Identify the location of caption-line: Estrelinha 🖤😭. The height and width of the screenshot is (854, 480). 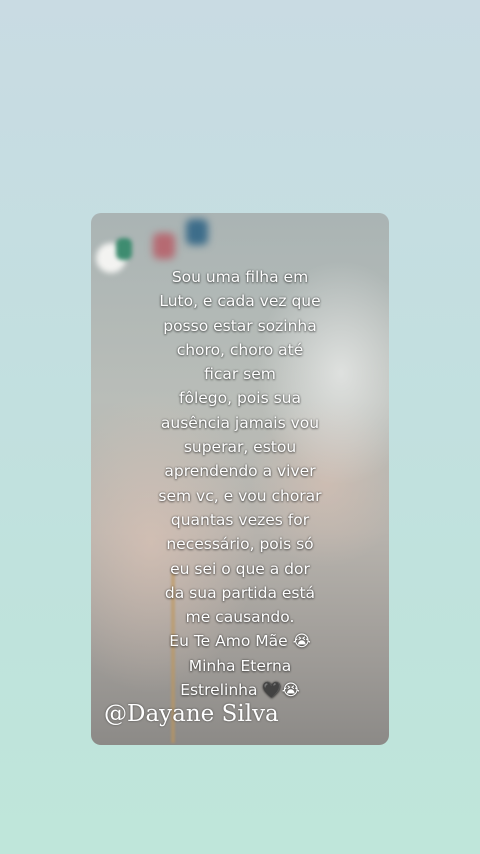
(240, 690).